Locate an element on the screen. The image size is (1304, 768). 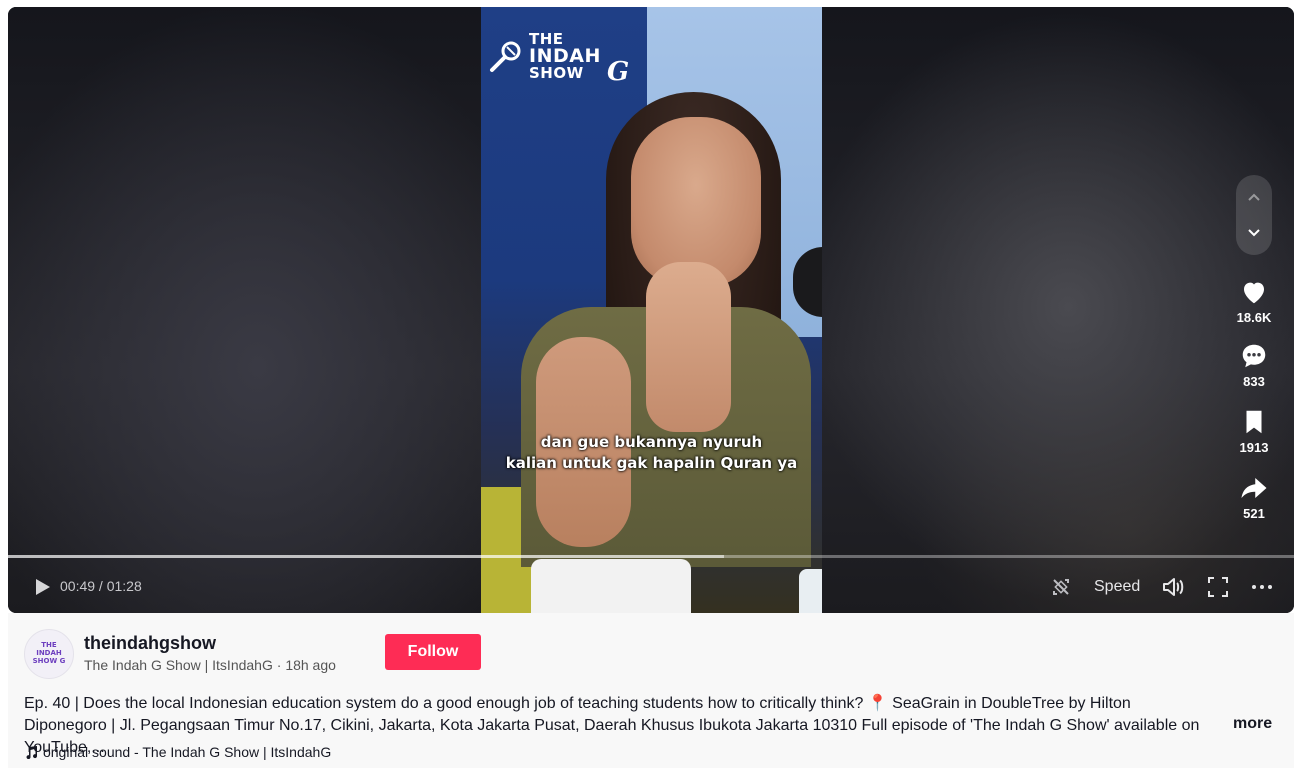
chevron-down-icon is located at coordinates (1254, 233).